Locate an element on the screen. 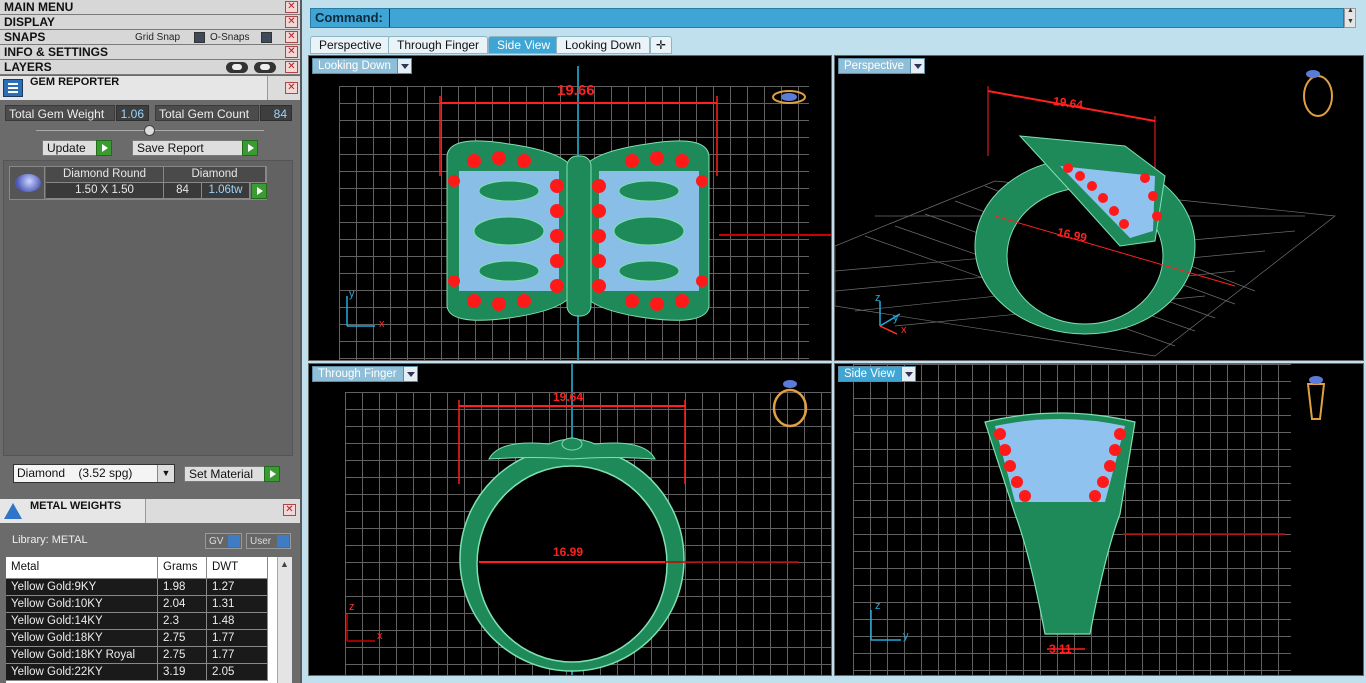  snaps-label: SNAPS is located at coordinates (25, 37).